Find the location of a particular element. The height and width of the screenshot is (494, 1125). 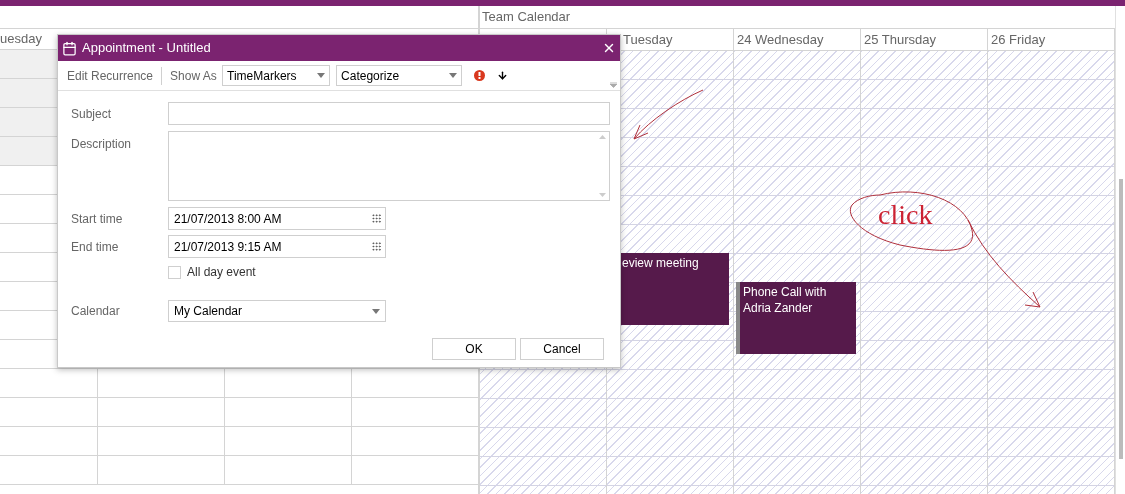

cancel-button: Cancel is located at coordinates (562, 349).